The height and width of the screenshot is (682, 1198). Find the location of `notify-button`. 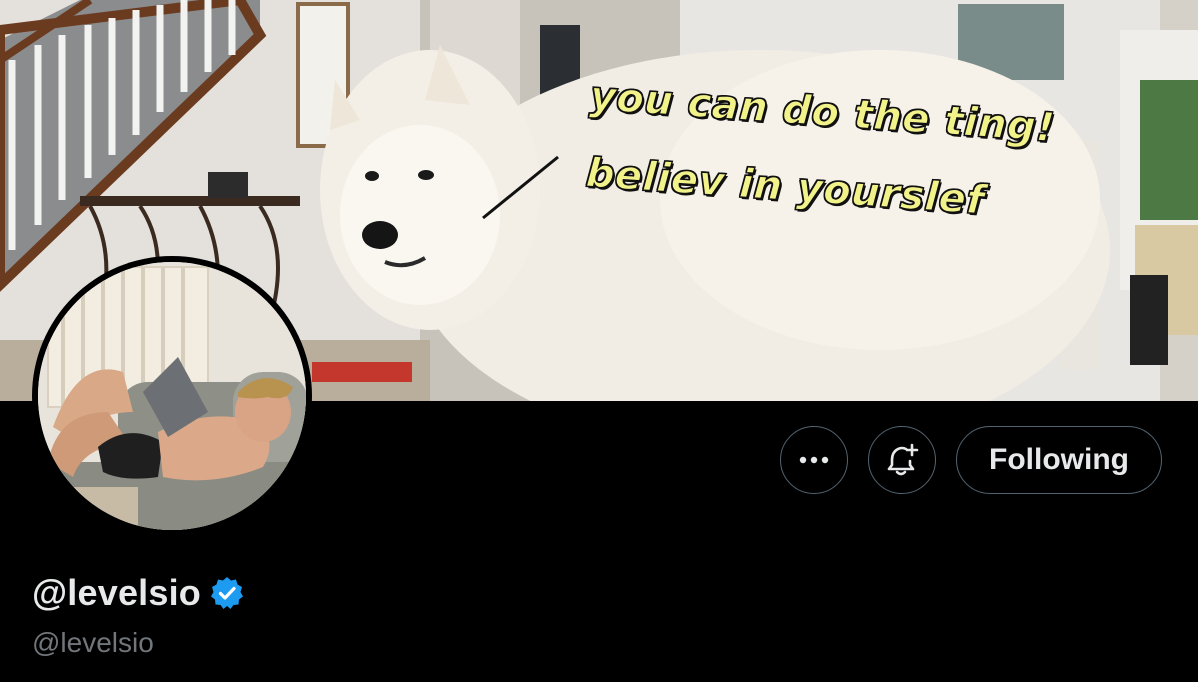

notify-button is located at coordinates (902, 460).